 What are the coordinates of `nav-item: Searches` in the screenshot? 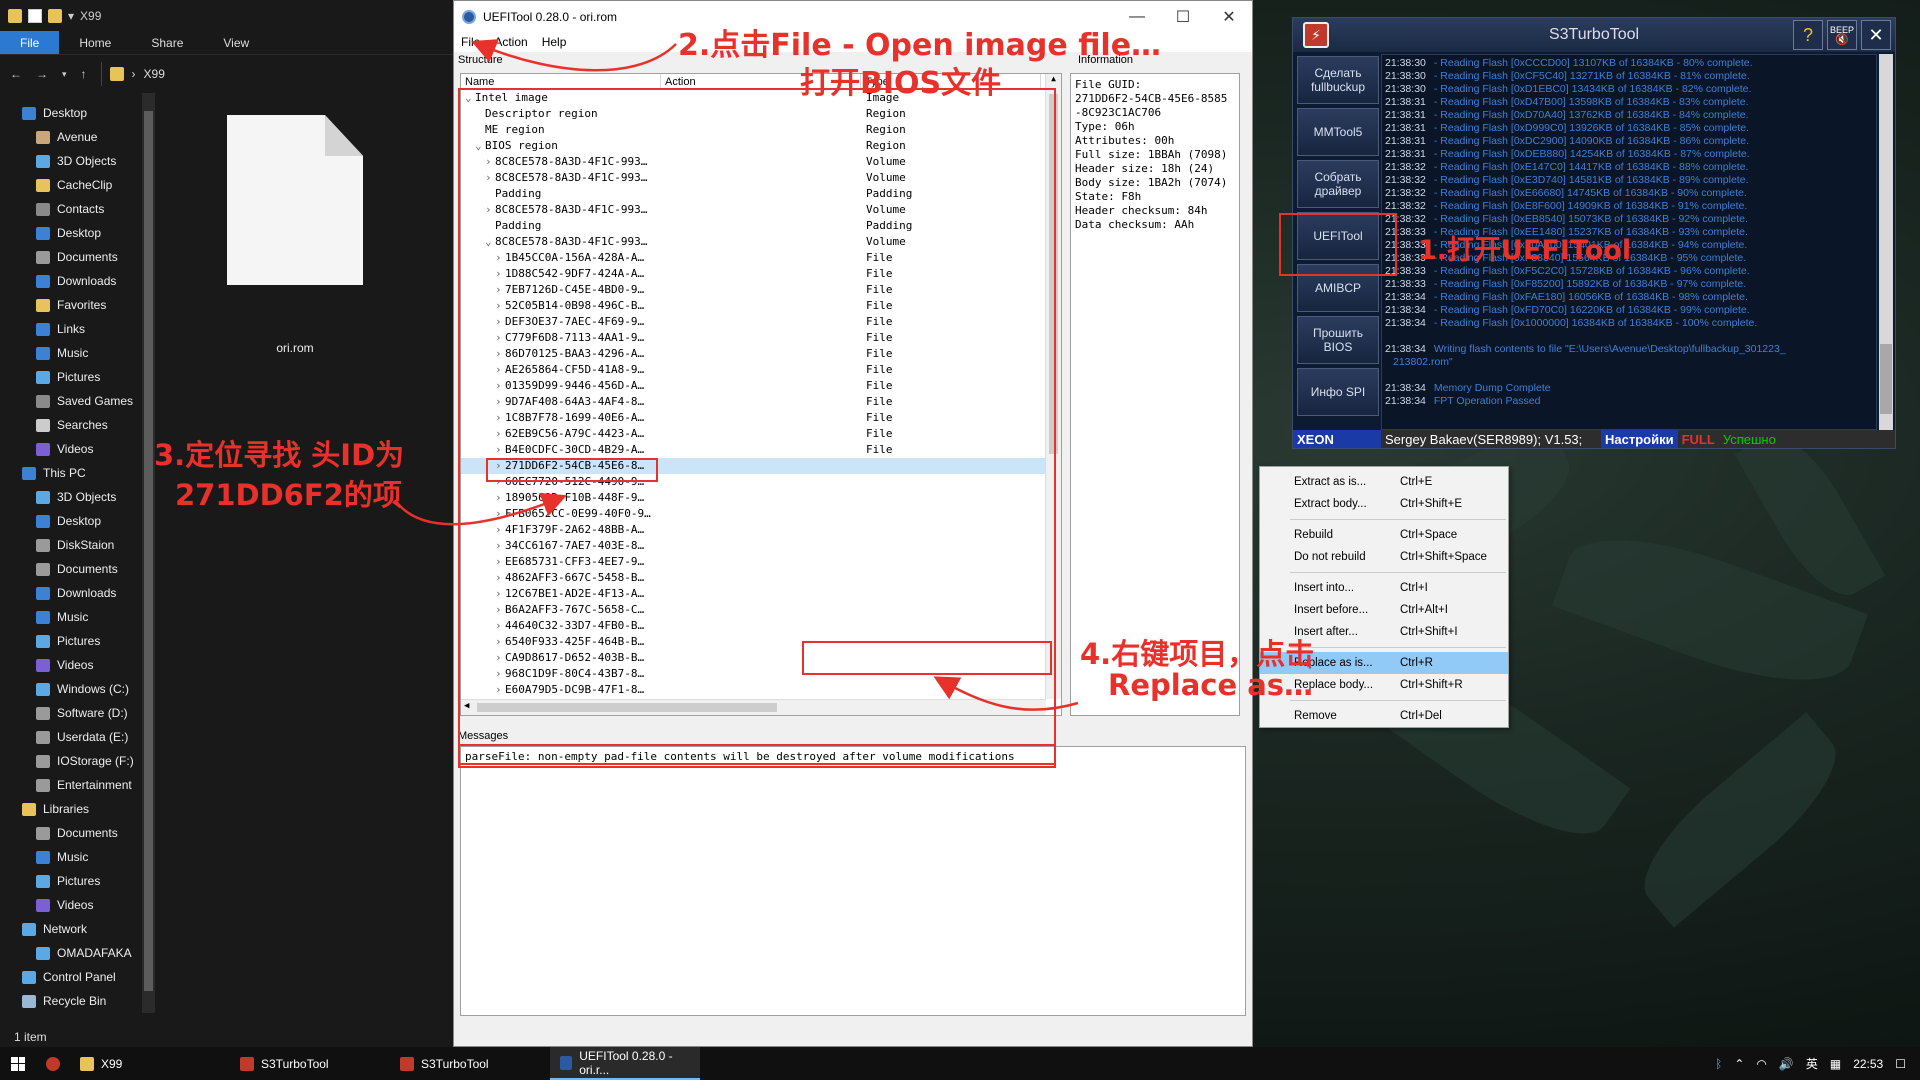 It's located at (77, 425).